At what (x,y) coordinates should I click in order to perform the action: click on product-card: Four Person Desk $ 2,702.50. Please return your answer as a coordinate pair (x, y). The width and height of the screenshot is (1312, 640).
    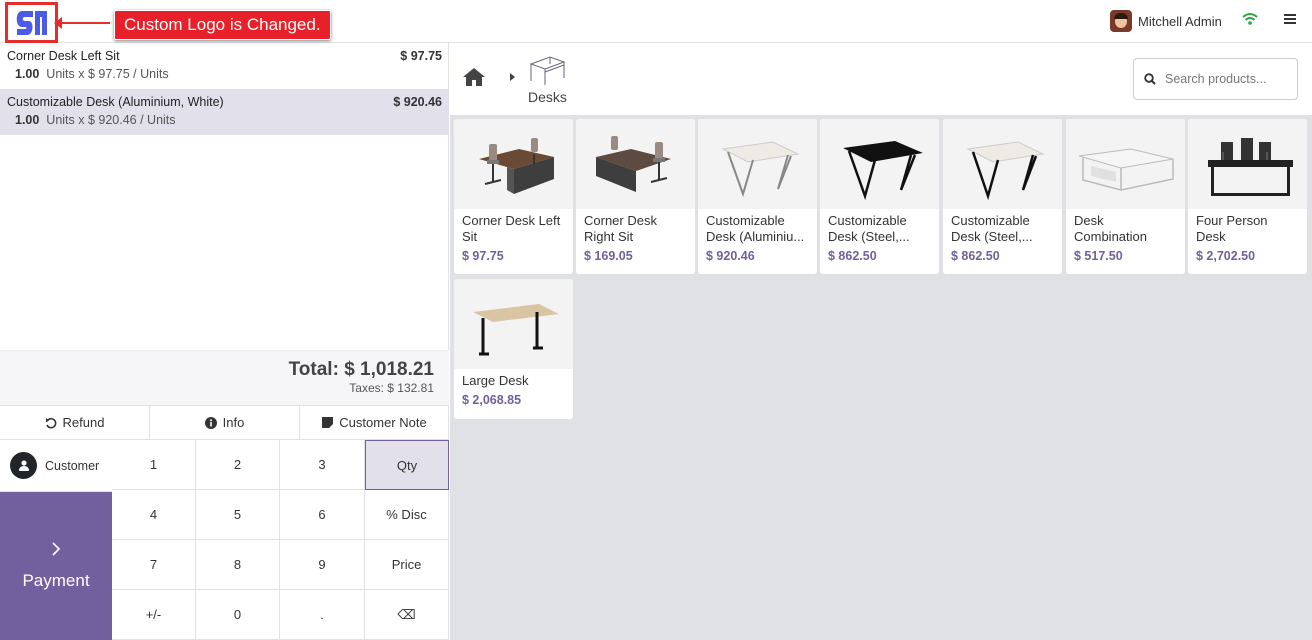
    Looking at the image, I should click on (1247, 196).